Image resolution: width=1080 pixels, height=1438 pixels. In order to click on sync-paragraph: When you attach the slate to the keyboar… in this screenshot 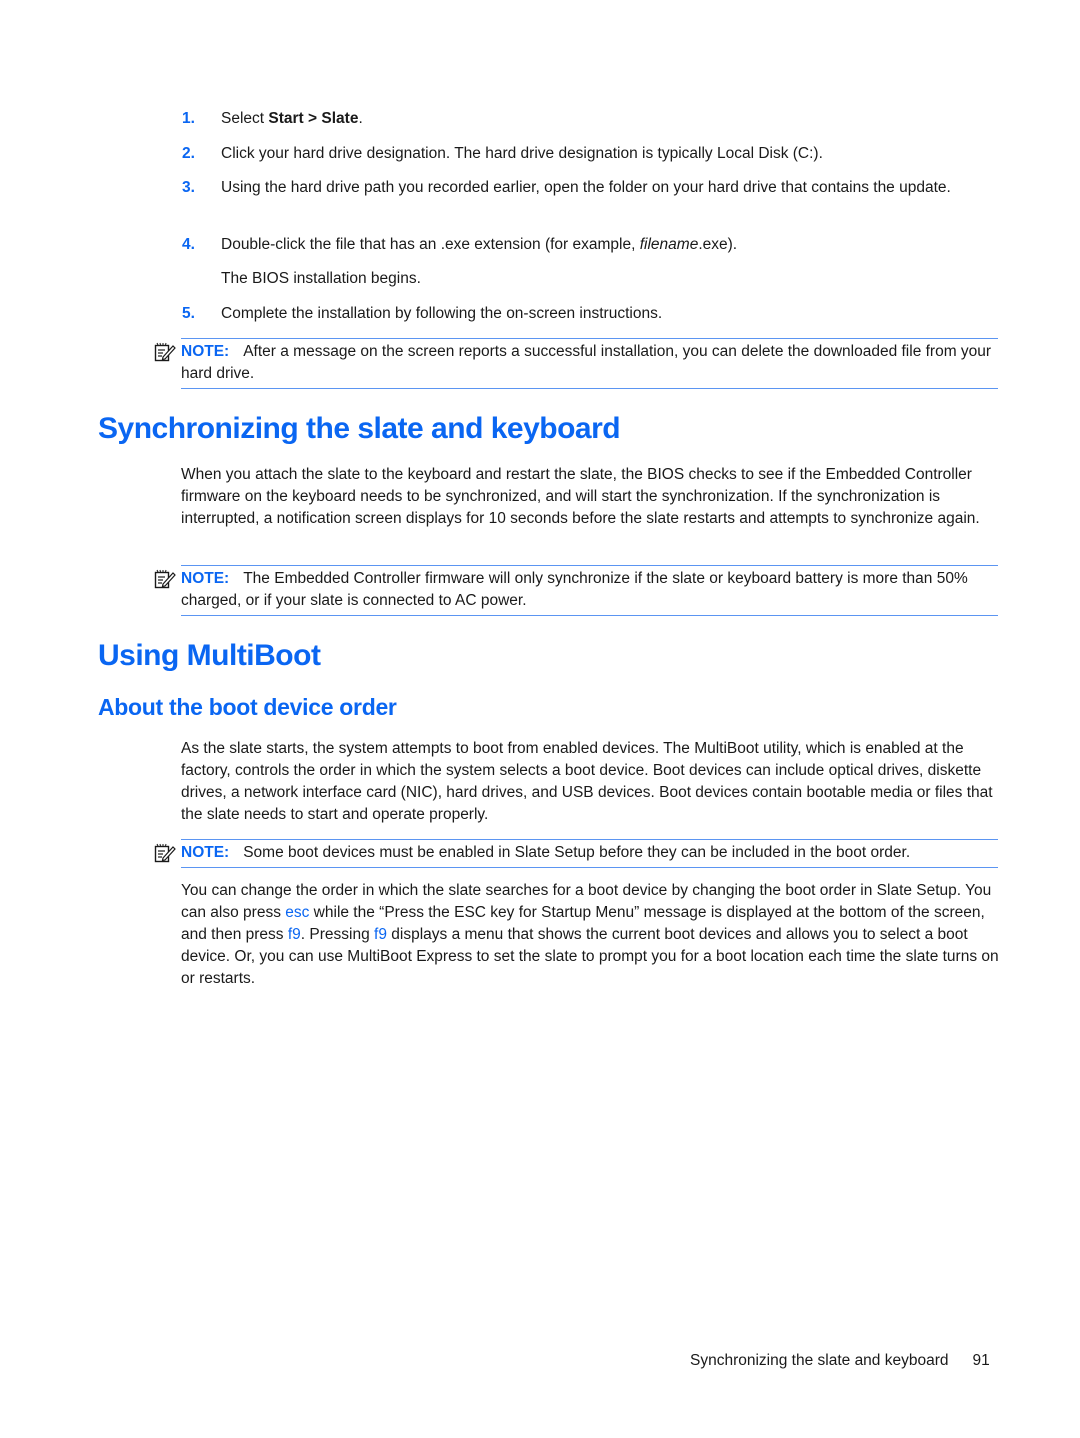, I will do `click(580, 496)`.